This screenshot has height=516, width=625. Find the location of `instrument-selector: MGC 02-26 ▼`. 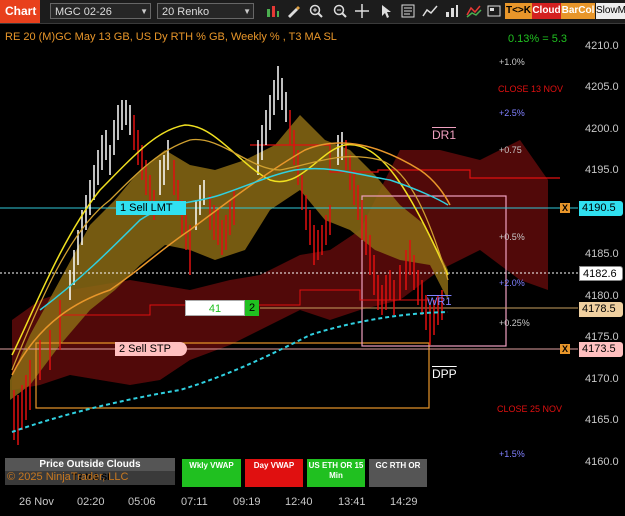

instrument-selector: MGC 02-26 ▼ is located at coordinates (100, 11).